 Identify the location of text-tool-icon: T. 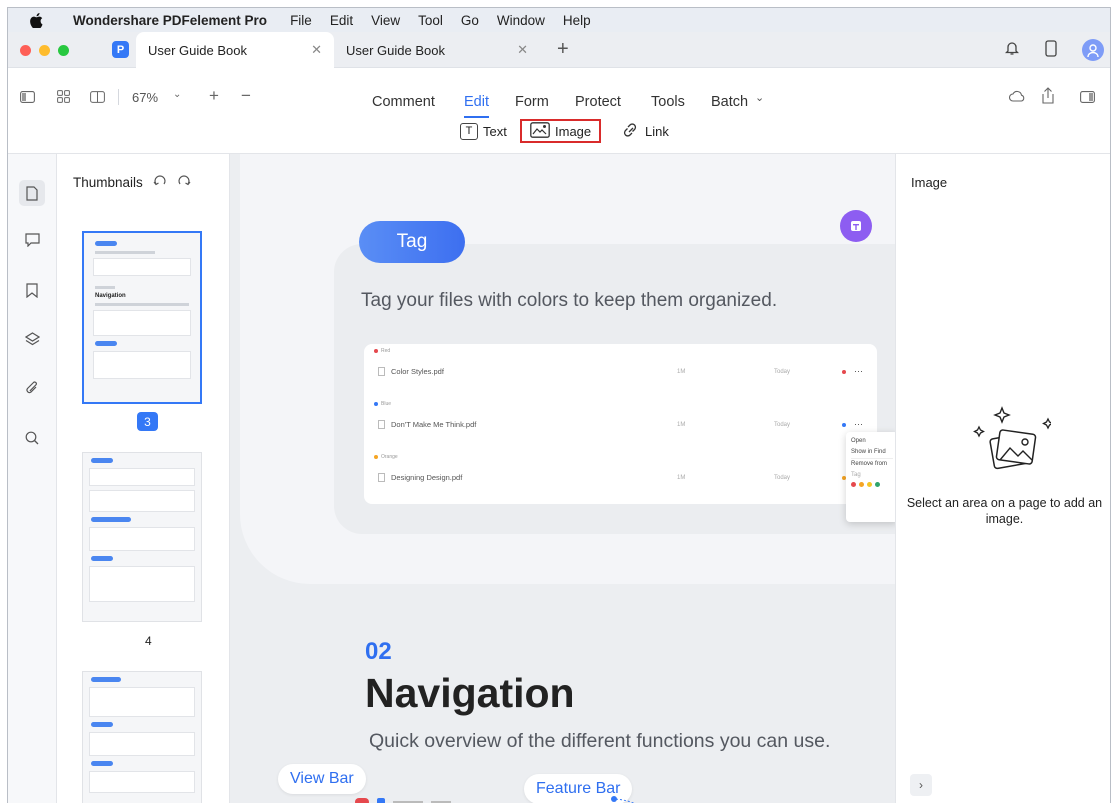
(469, 131).